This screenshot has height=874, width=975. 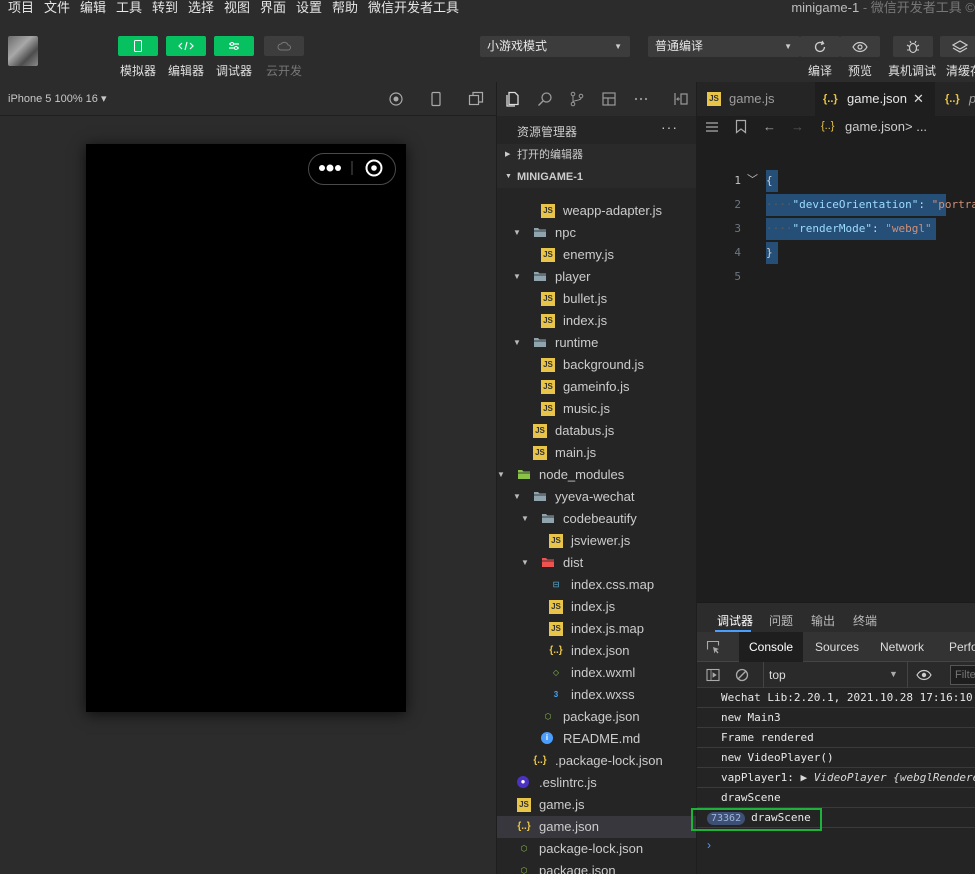 I want to click on fold-chevron-icon: ﹀, so click(x=752, y=179).